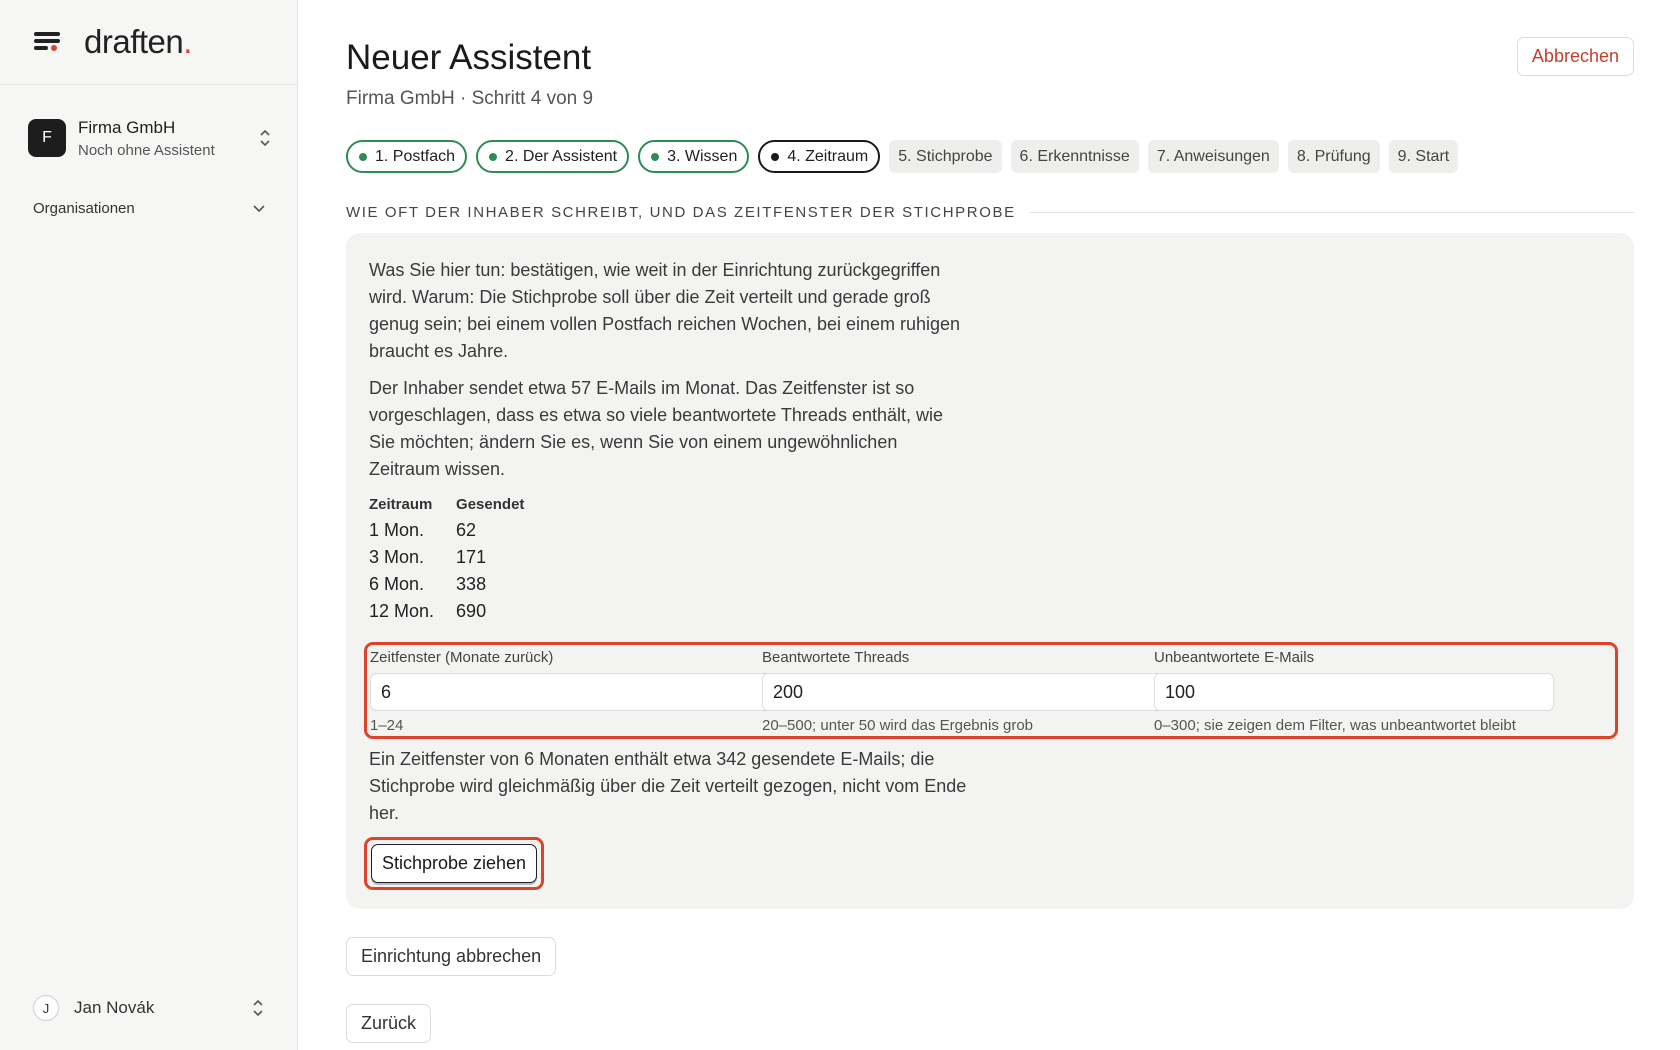 This screenshot has height=1050, width=1680. I want to click on step-9: 9. Start, so click(1423, 156).